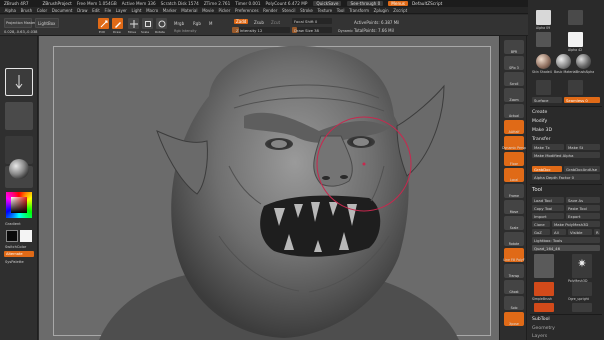 Image resolution: width=604 pixels, height=340 pixels. Describe the element at coordinates (259, 22) in the screenshot. I see `zsub-toggle: Zsub` at that location.